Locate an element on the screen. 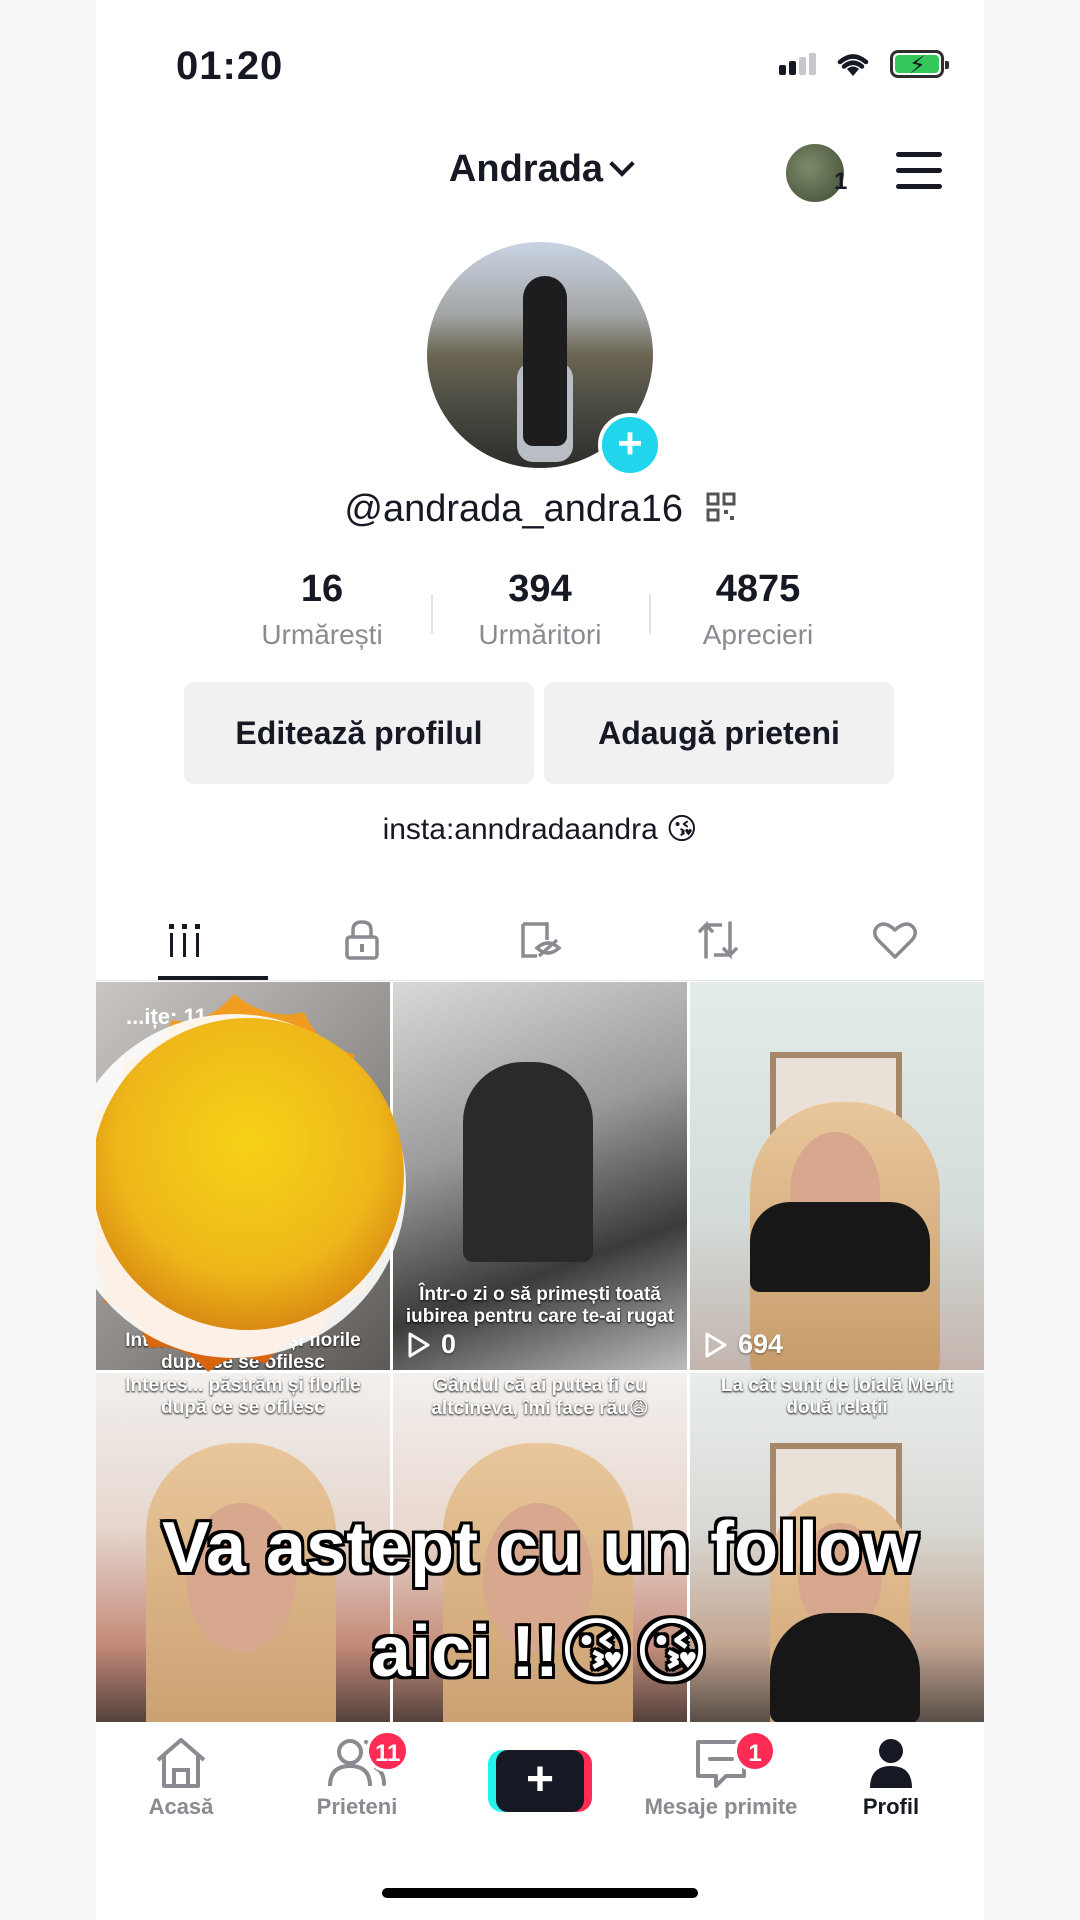 This screenshot has width=1080, height=1920. friends-badge: 11 is located at coordinates (388, 1751).